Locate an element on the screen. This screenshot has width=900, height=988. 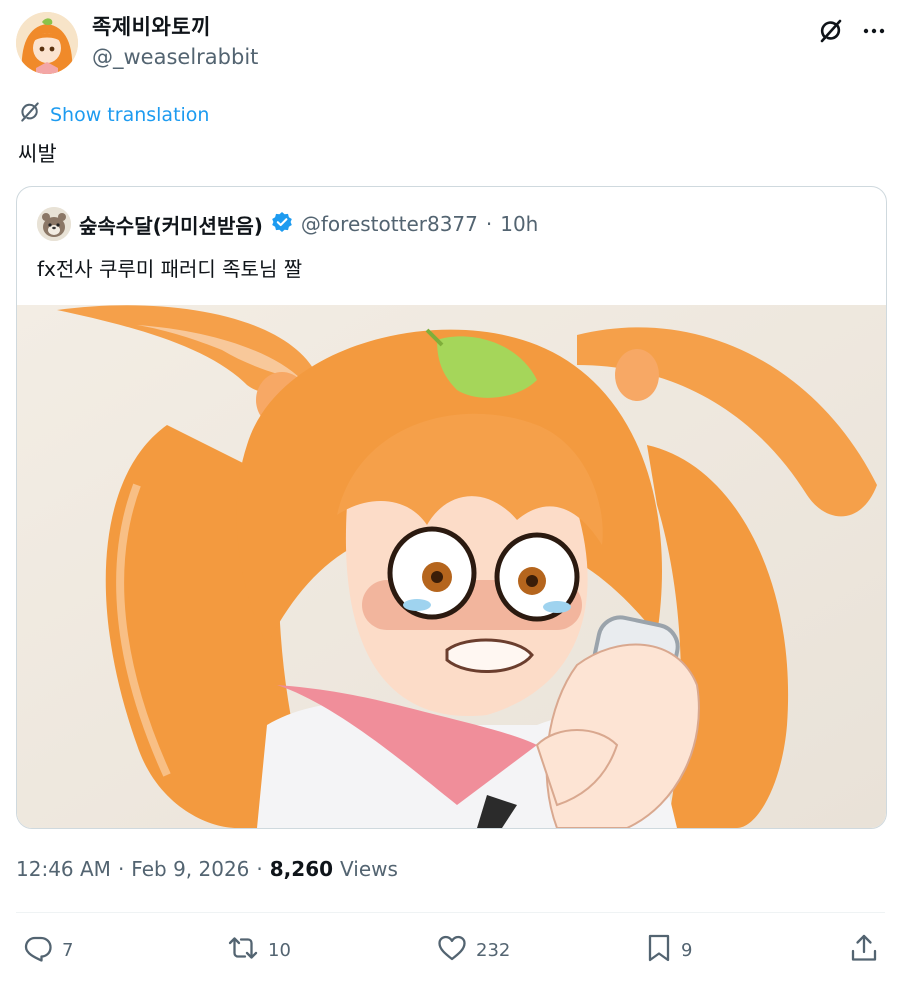
show-translation-link: Show translation is located at coordinates (113, 114).